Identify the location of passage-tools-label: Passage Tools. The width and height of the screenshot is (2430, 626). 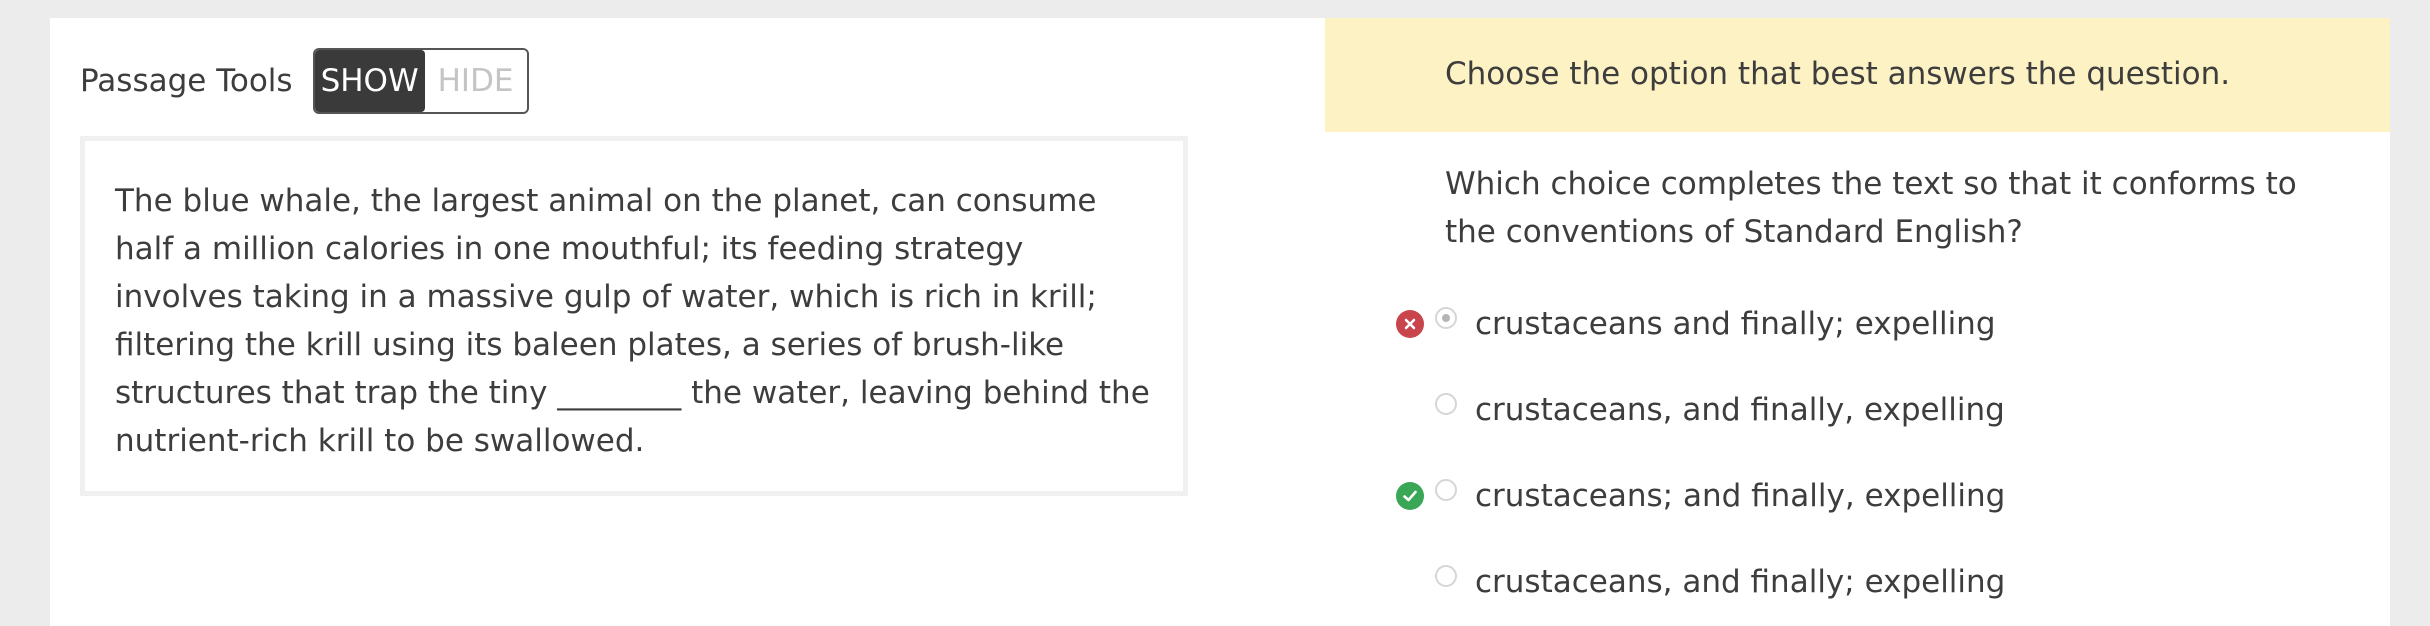
(186, 81).